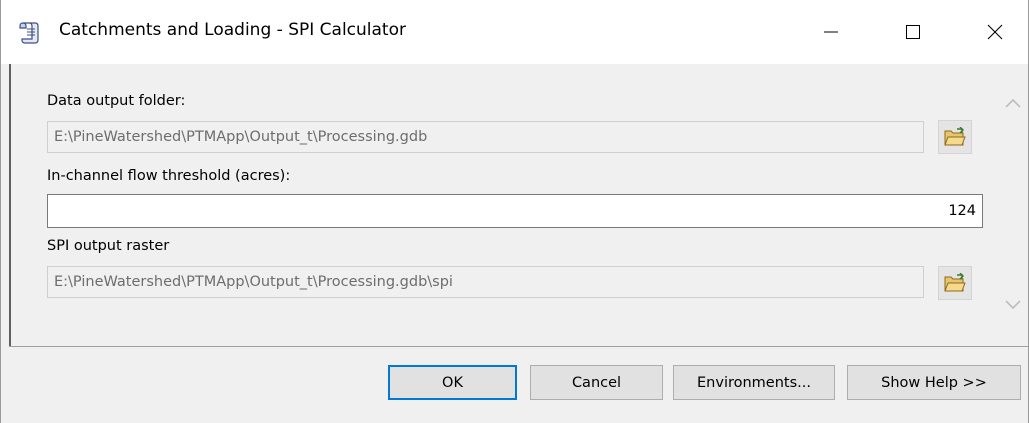  Describe the element at coordinates (1013, 305) in the screenshot. I see `scroll-down-arrow-icon` at that location.